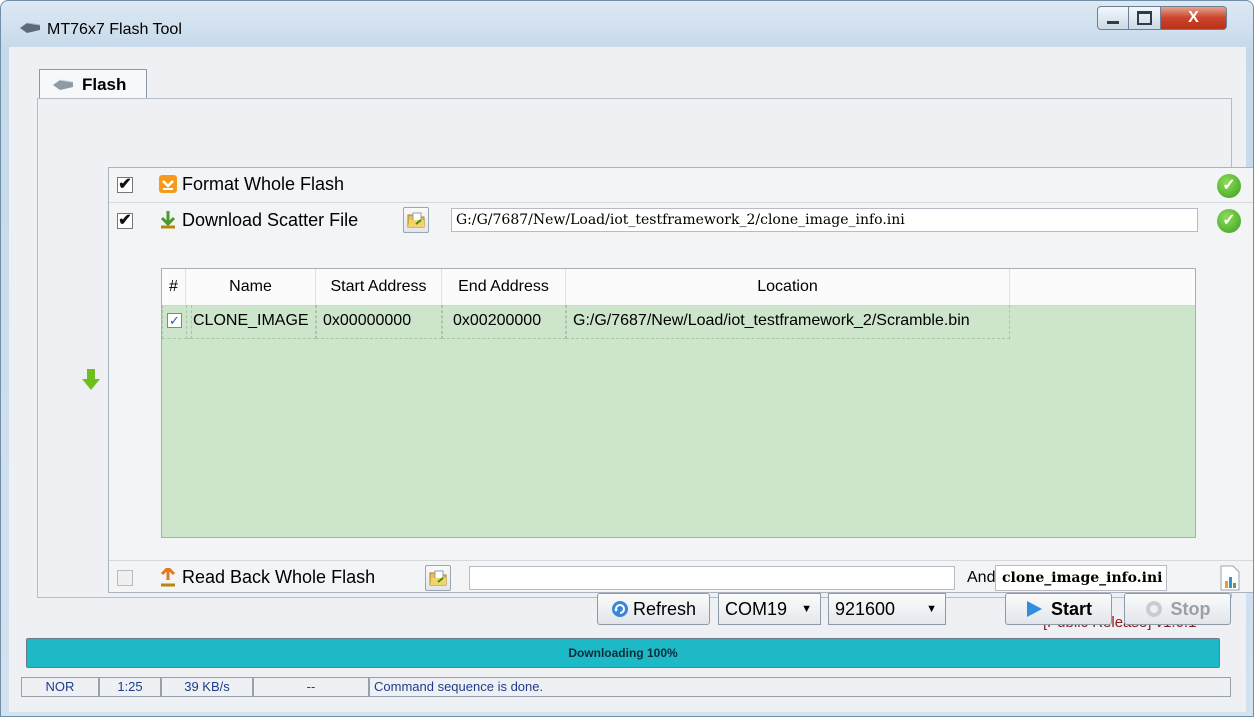 The image size is (1254, 717). What do you see at coordinates (168, 184) in the screenshot?
I see `format-icon` at bounding box center [168, 184].